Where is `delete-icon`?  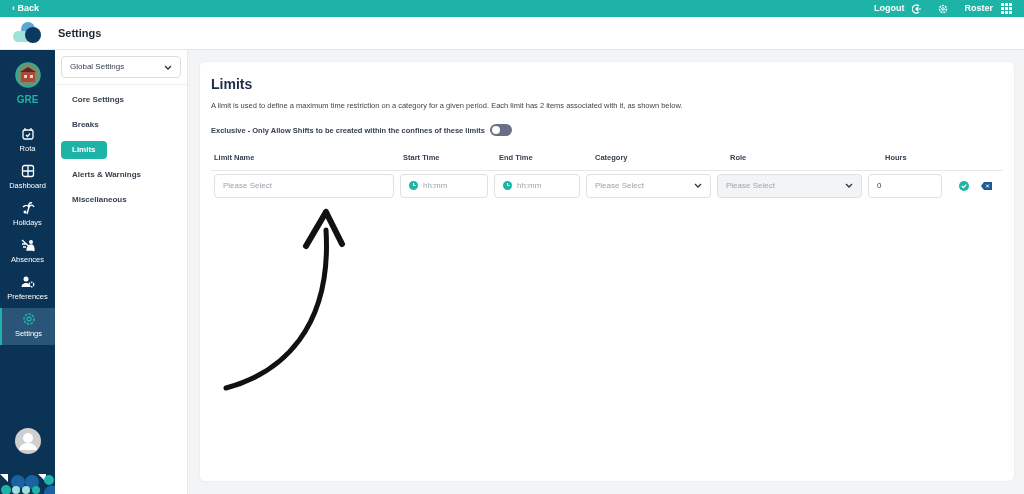
delete-icon is located at coordinates (986, 185).